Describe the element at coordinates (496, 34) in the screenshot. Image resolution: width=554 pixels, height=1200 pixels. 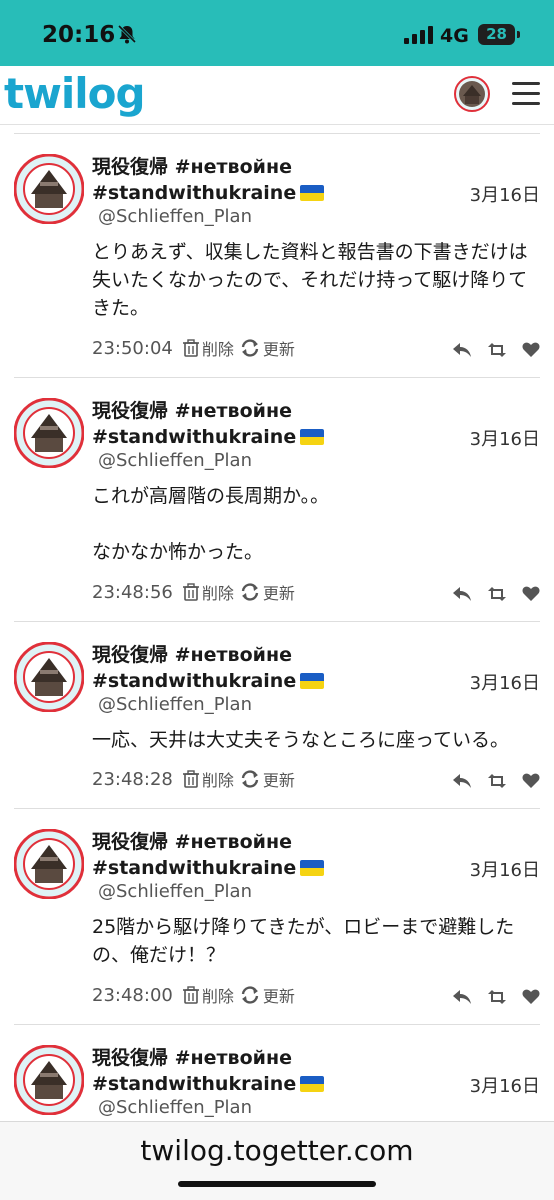
I see `battery-icon: 28` at that location.